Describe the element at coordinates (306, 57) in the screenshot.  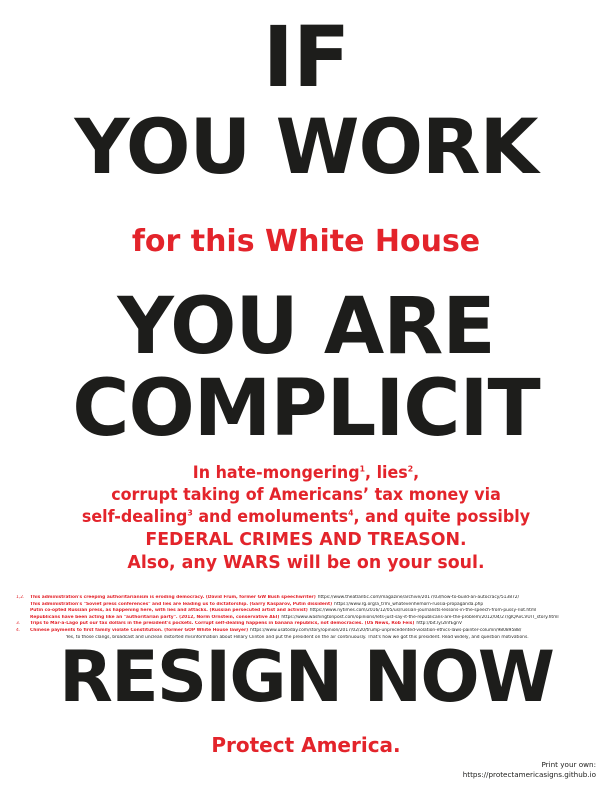
I see `headline-if: IF` at that location.